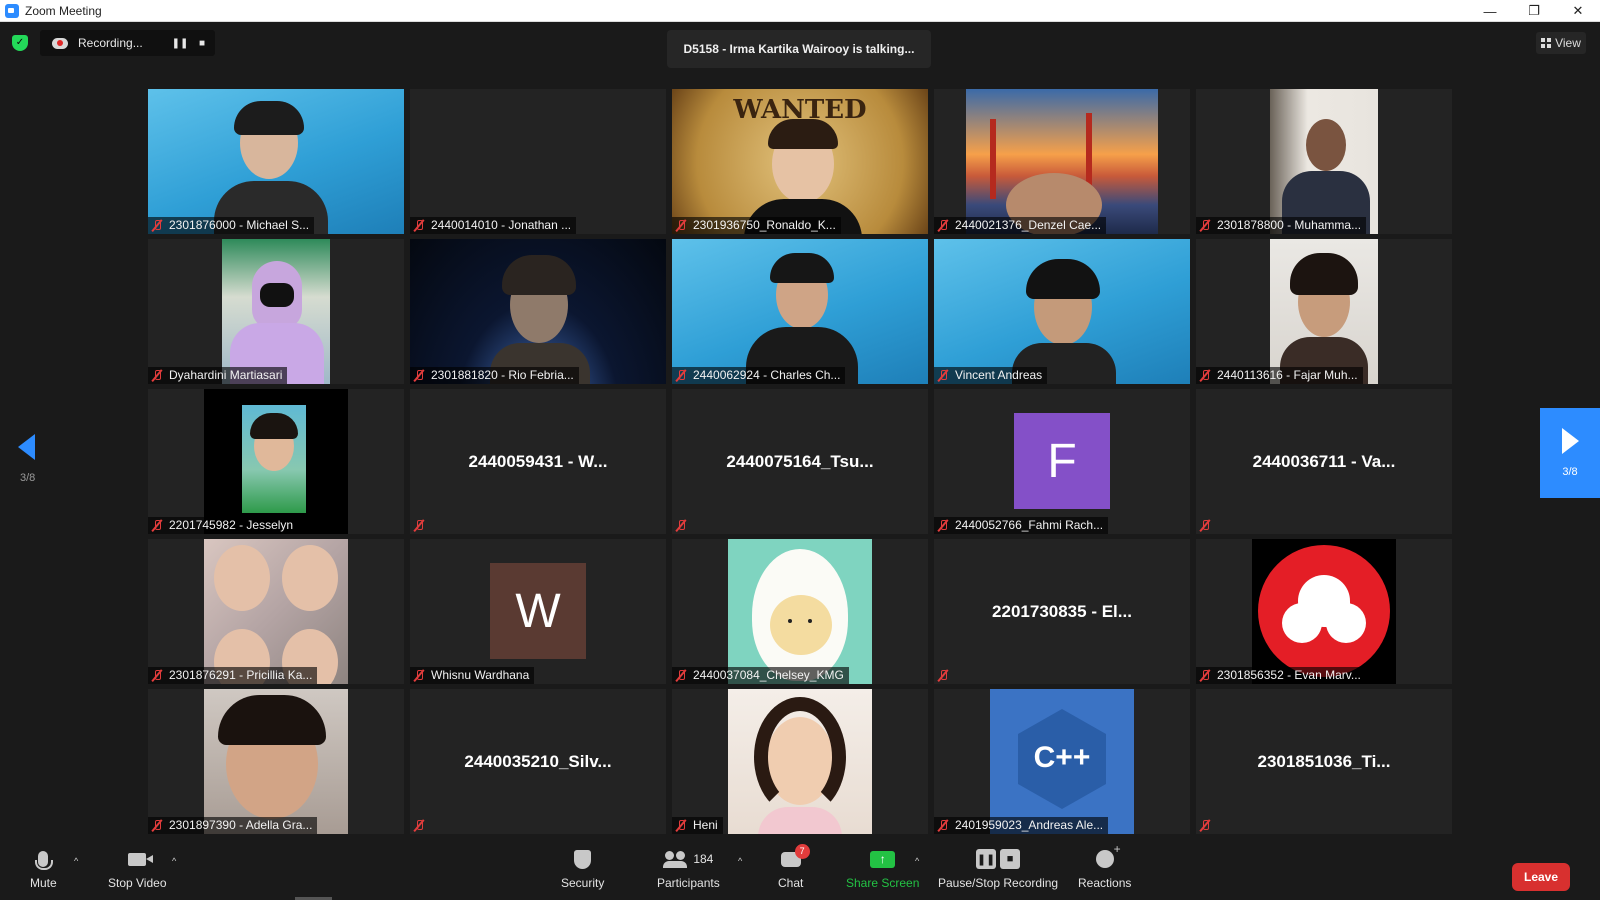 This screenshot has width=1600, height=900. Describe the element at coordinates (202, 43) in the screenshot. I see `stop-recording-button: ■` at that location.